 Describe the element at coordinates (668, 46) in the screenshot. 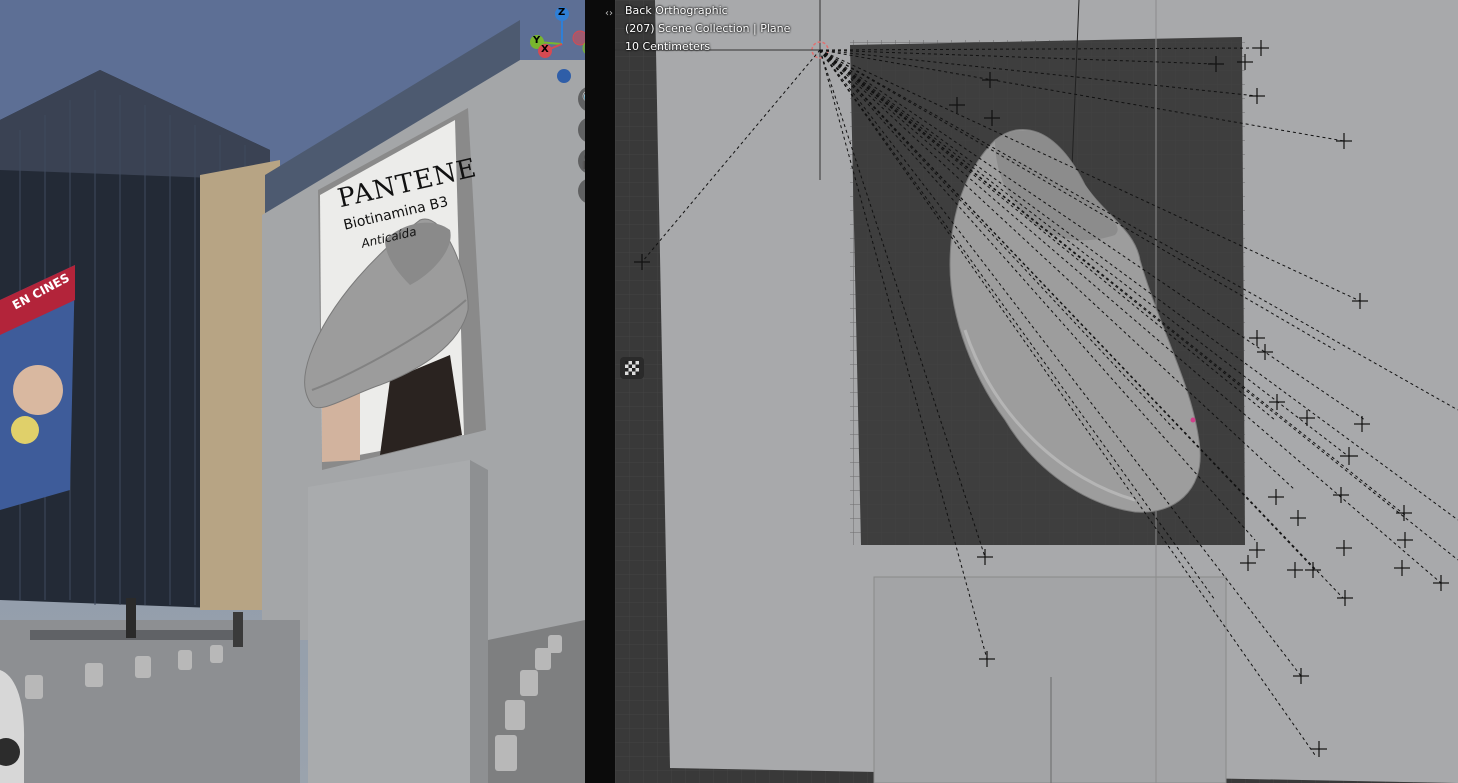

I see `grid-scale-label: 10 Centimeters` at that location.